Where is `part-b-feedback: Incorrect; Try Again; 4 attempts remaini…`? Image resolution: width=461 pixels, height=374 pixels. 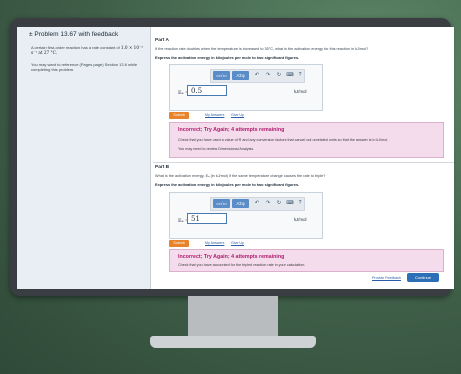 part-b-feedback: Incorrect; Try Again; 4 attempts remaini… is located at coordinates (306, 260).